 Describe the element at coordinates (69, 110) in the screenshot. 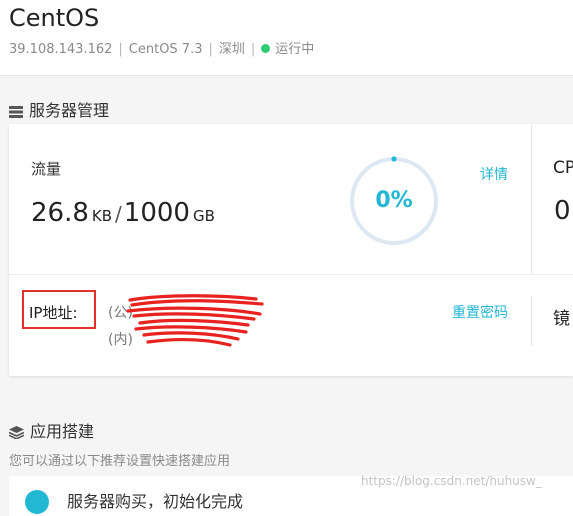

I see `server-section-title: 服务器管理` at that location.